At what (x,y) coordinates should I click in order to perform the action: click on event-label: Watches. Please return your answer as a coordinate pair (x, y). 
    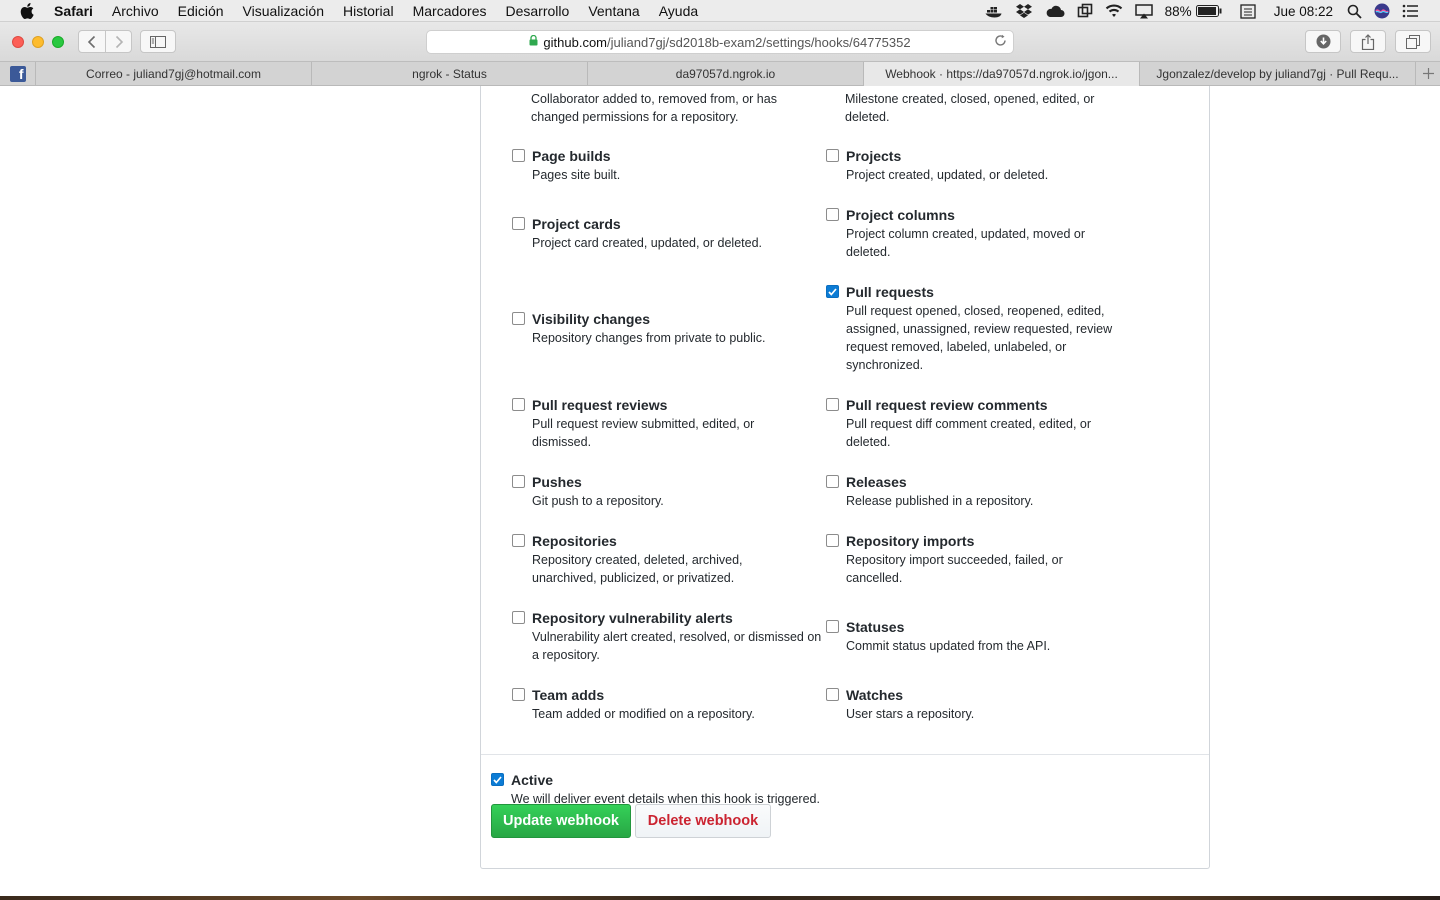
    Looking at the image, I should click on (875, 695).